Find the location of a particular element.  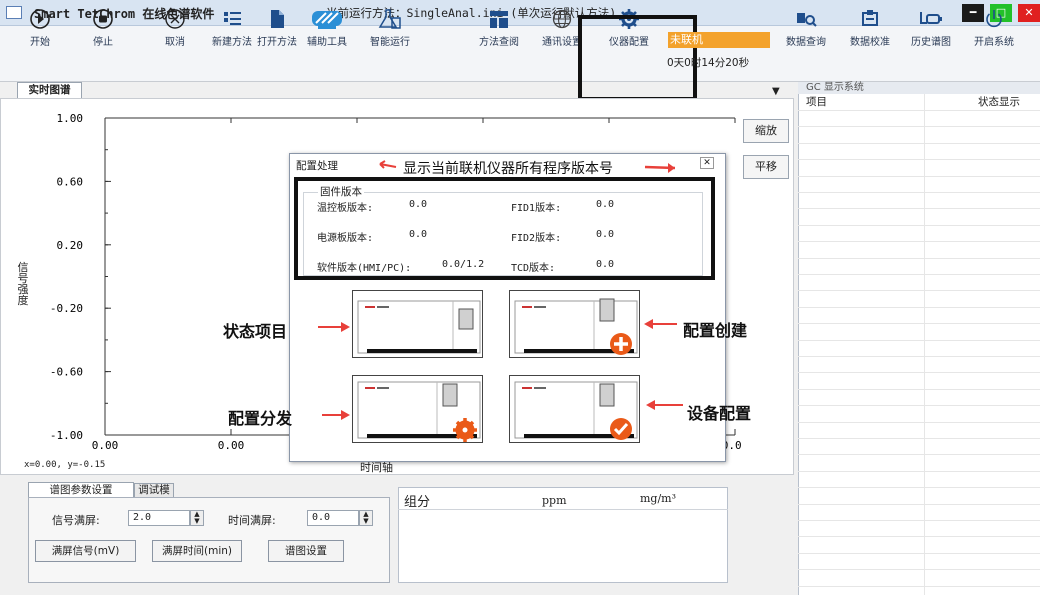

col-component: 组分 is located at coordinates (417, 502).